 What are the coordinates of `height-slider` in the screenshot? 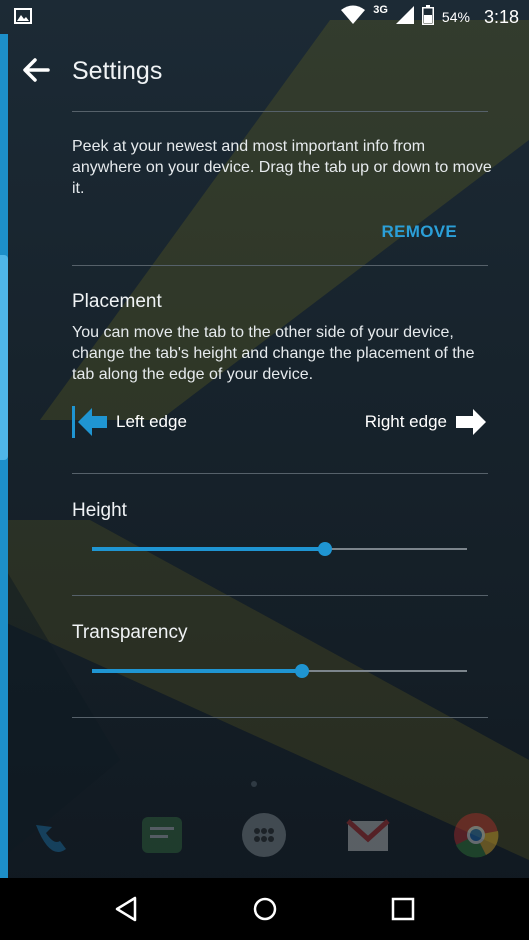 It's located at (279, 549).